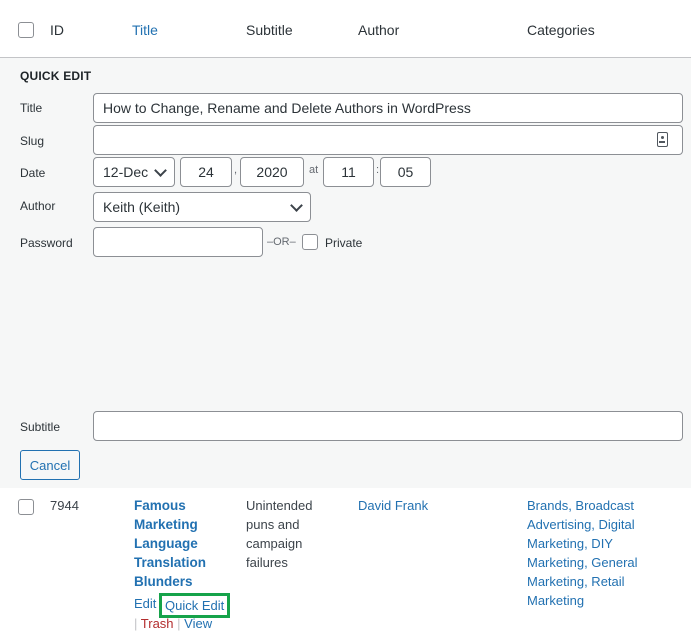  Describe the element at coordinates (166, 524) in the screenshot. I see `row-title-line: Marketing` at that location.